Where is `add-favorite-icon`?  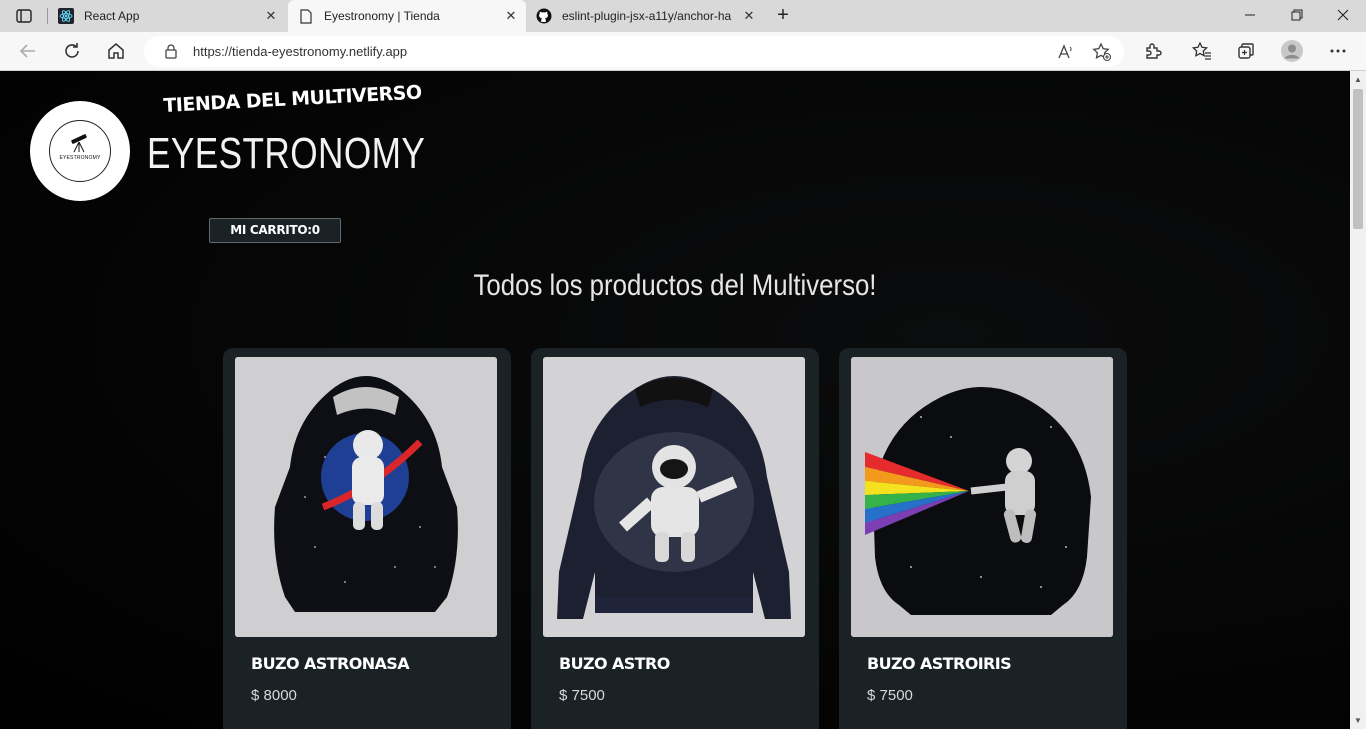
add-favorite-icon is located at coordinates (1102, 52).